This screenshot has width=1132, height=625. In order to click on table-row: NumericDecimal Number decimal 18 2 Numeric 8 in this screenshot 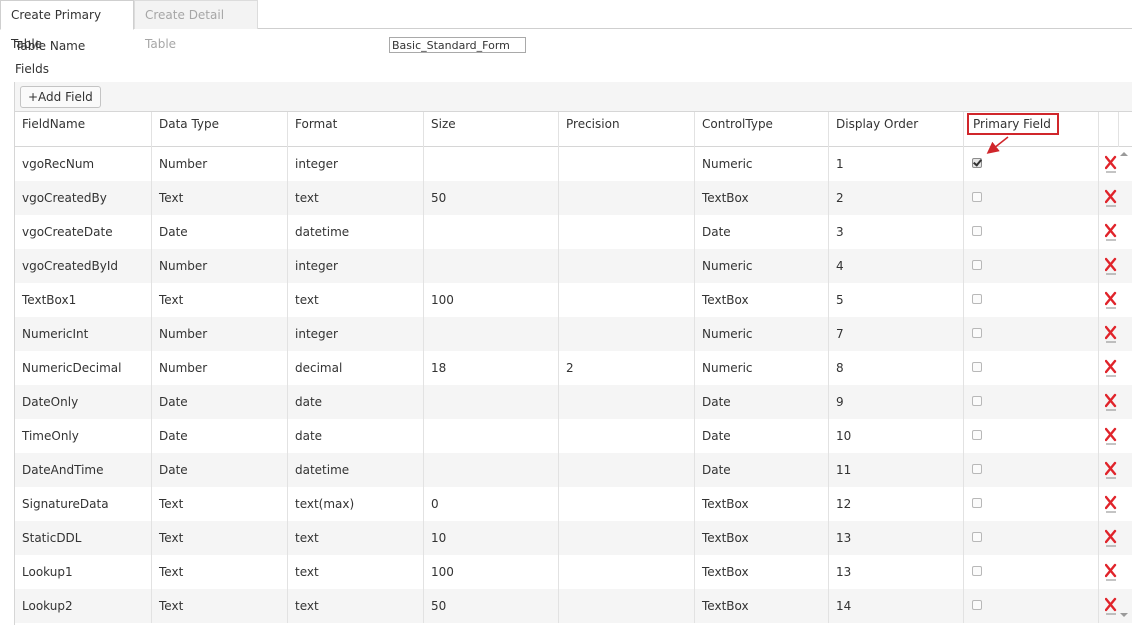, I will do `click(573, 368)`.